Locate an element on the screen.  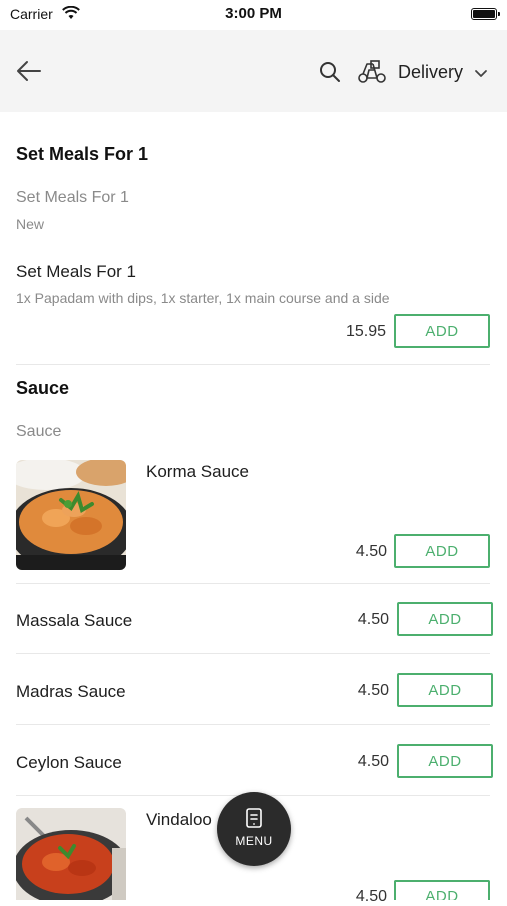
item-price: 15.95 is located at coordinates (365, 331).